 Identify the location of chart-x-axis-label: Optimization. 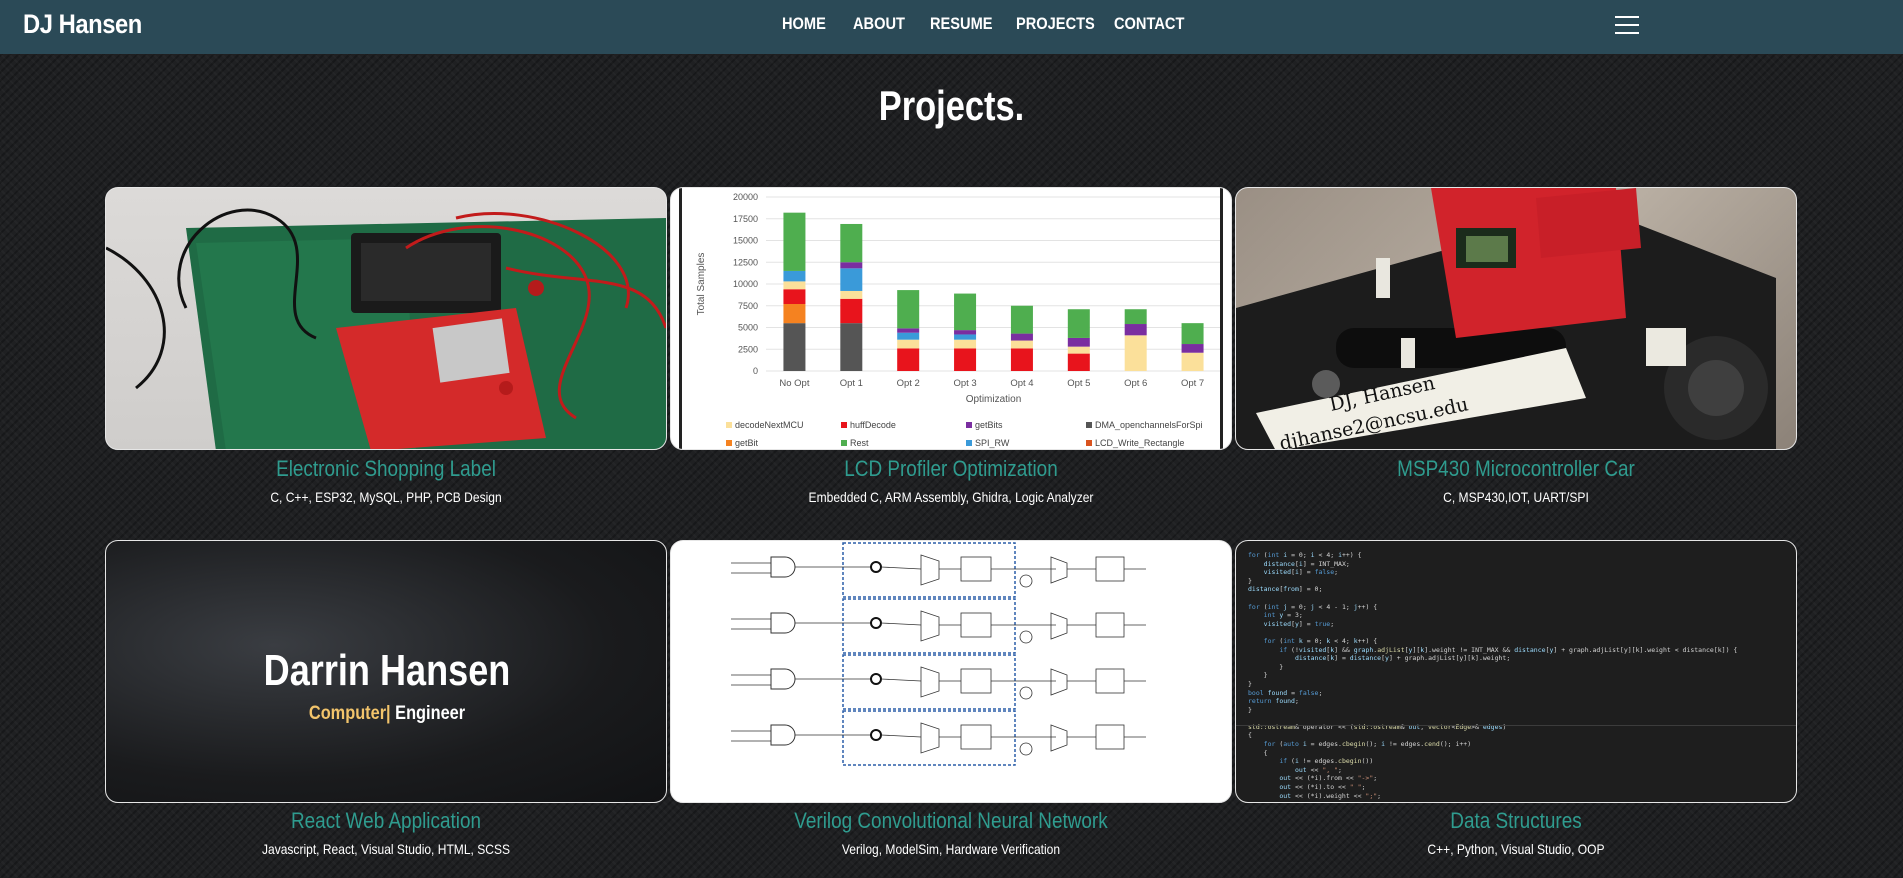
(994, 399).